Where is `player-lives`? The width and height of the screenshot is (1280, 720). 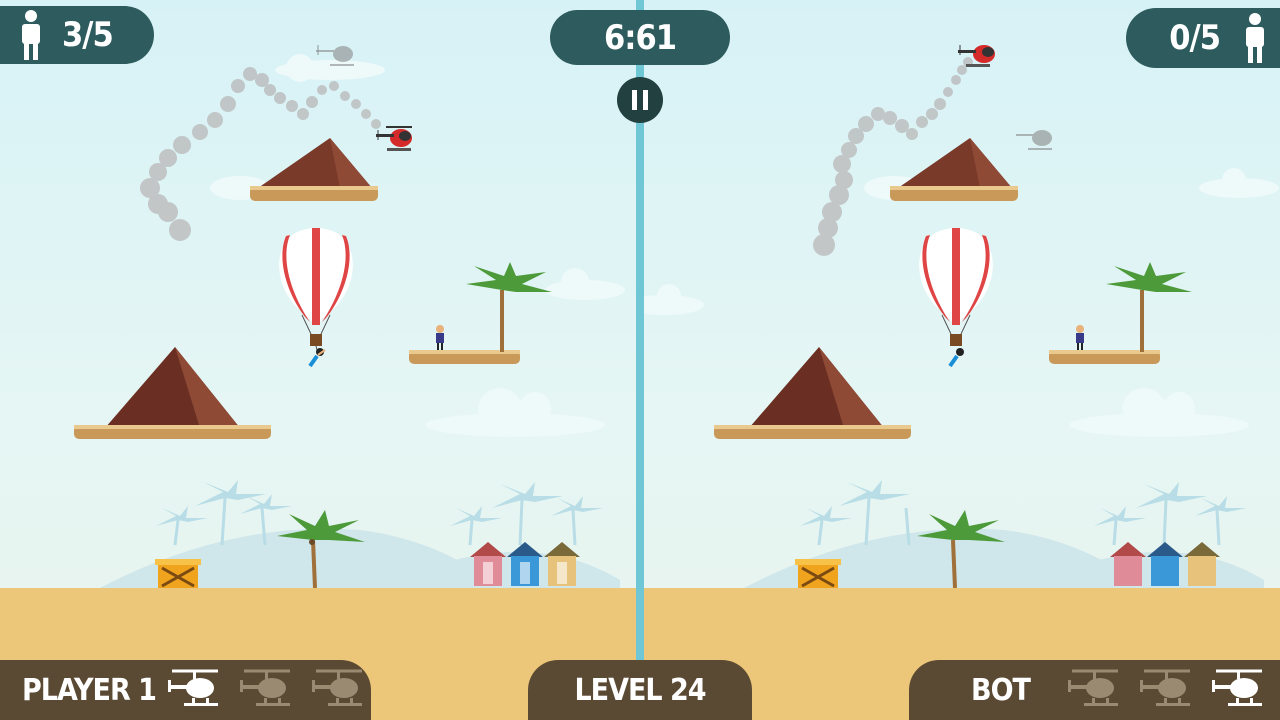 player-lives is located at coordinates (266, 690).